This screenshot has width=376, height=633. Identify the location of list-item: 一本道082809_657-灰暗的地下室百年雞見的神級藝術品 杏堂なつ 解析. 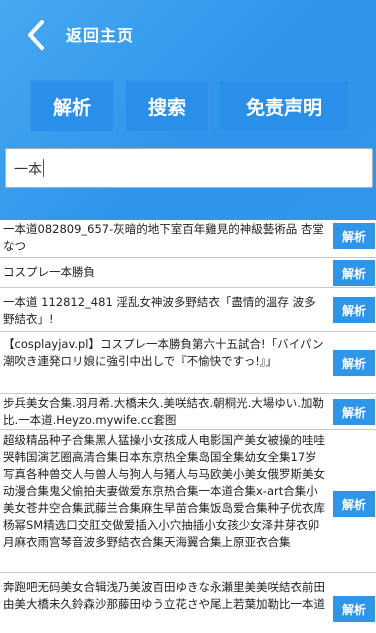
(188, 239).